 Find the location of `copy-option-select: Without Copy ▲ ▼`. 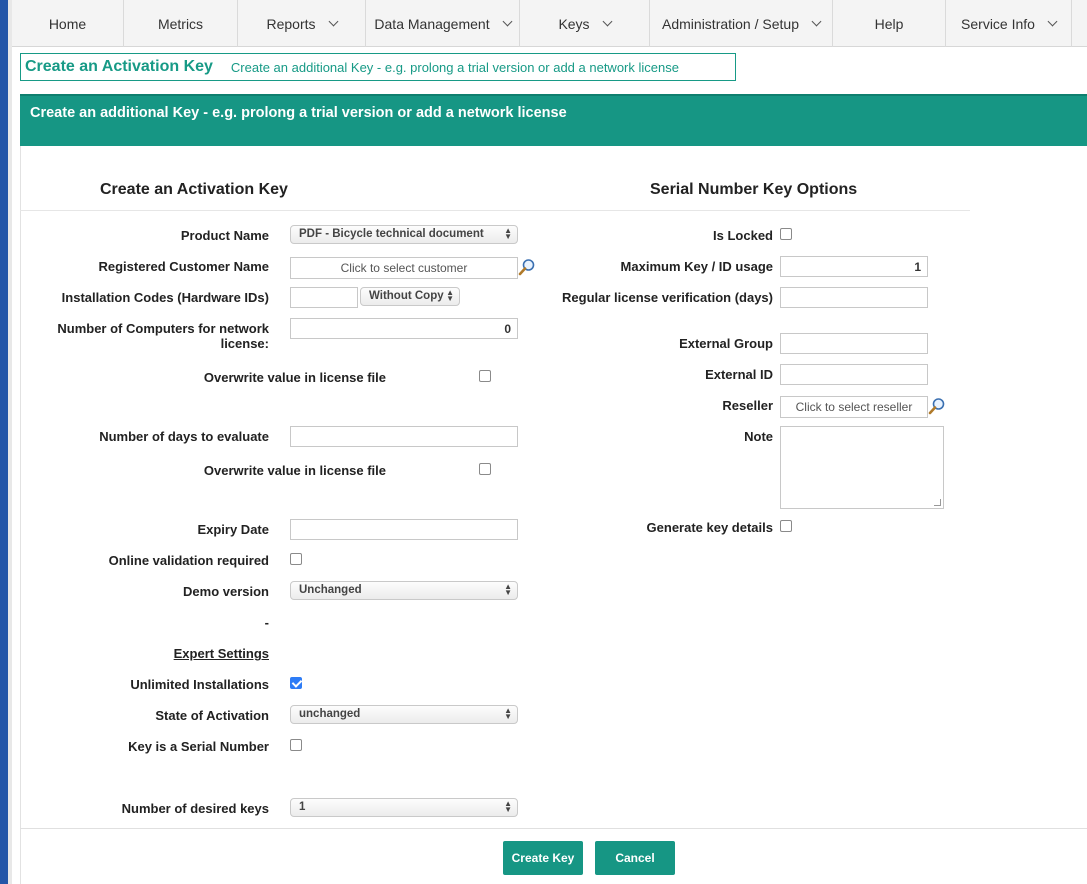

copy-option-select: Without Copy ▲ ▼ is located at coordinates (410, 296).